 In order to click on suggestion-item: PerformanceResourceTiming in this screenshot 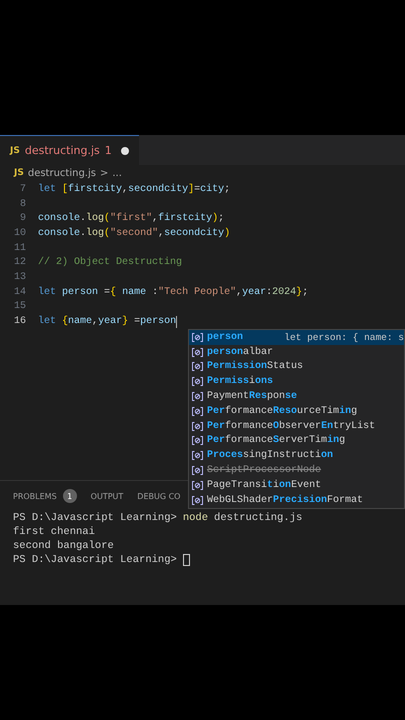, I will do `click(296, 411)`.